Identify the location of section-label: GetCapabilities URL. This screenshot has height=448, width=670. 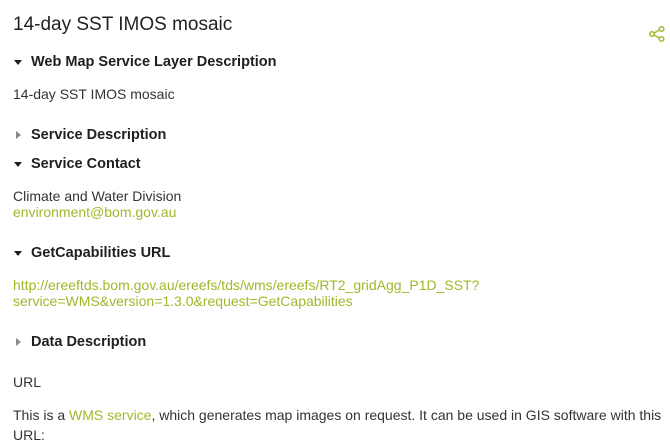
(101, 253).